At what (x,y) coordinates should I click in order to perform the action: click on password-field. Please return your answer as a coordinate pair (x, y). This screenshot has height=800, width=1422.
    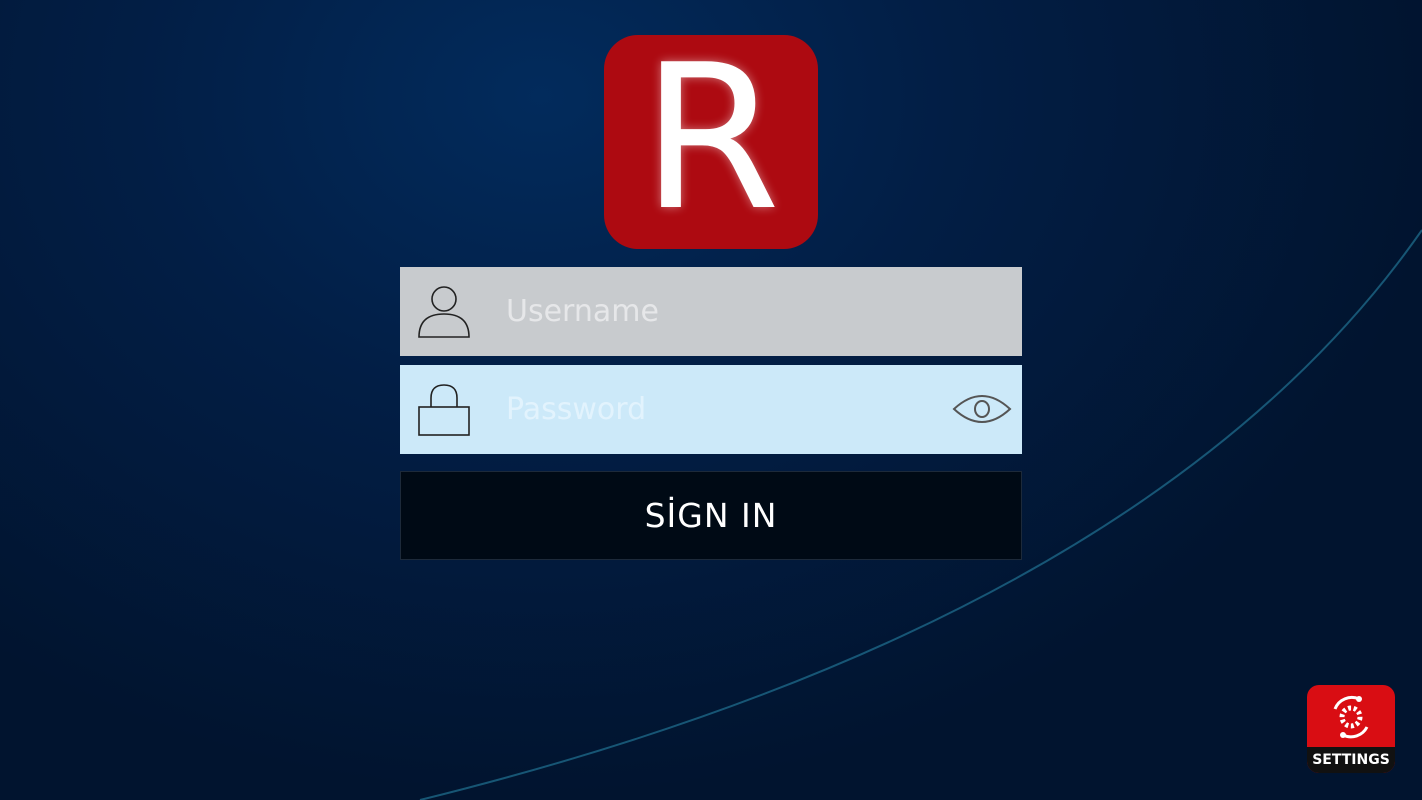
    Looking at the image, I should click on (711, 409).